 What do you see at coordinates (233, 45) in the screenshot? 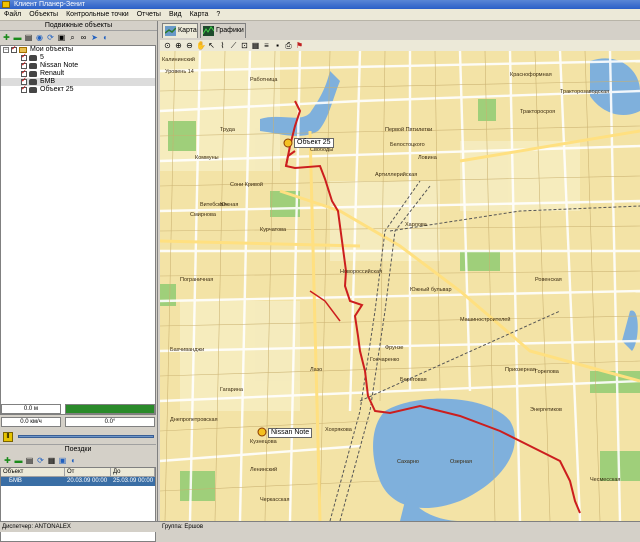
I see `ruler-icon: ⟋` at bounding box center [233, 45].